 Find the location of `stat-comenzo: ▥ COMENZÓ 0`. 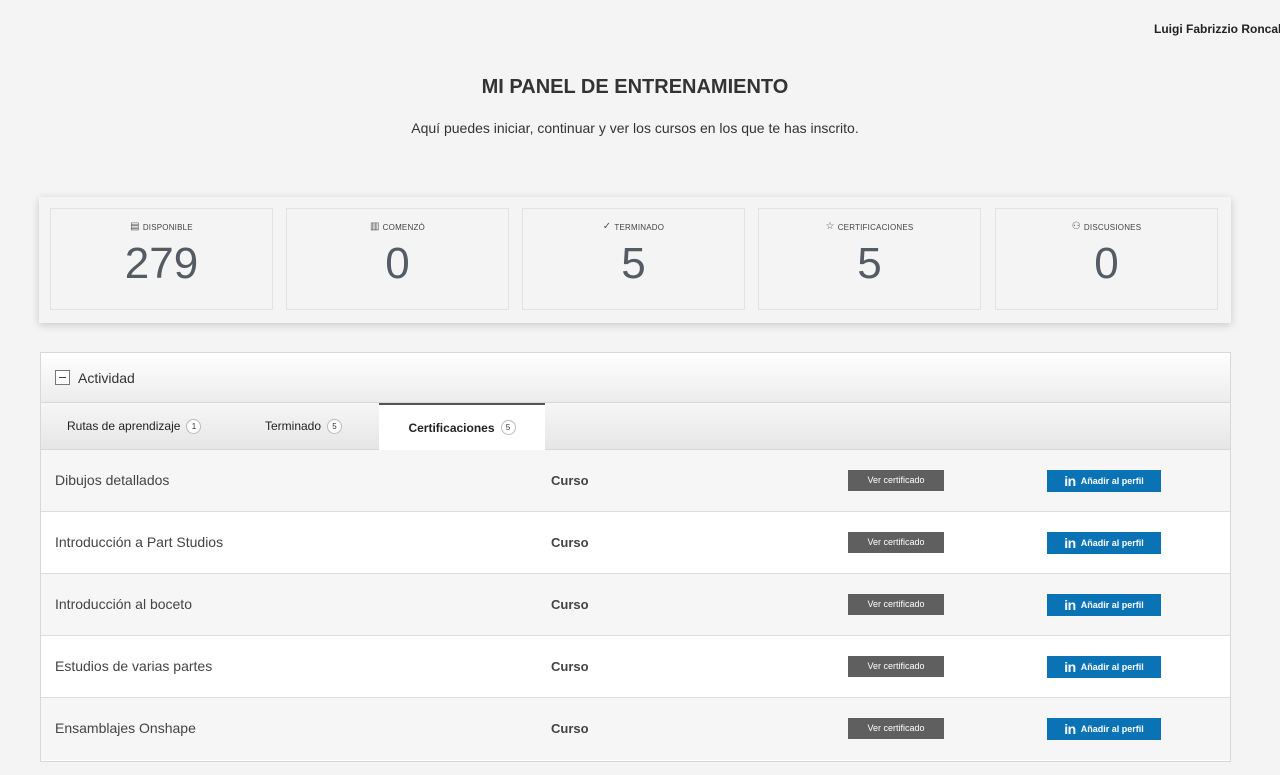

stat-comenzo: ▥ COMENZÓ 0 is located at coordinates (397, 259).